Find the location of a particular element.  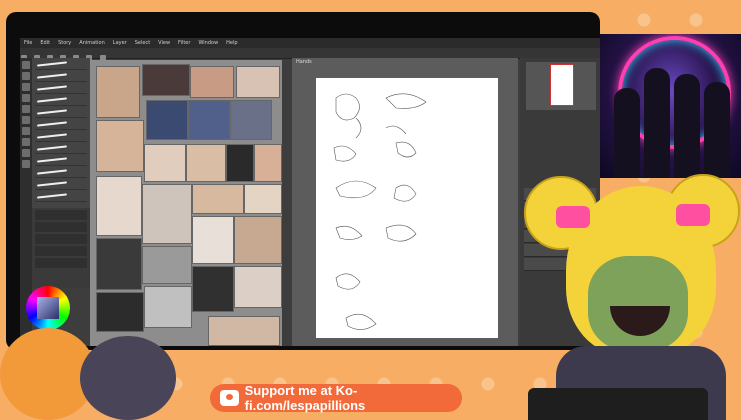

text-tool-icon is located at coordinates (26, 164).